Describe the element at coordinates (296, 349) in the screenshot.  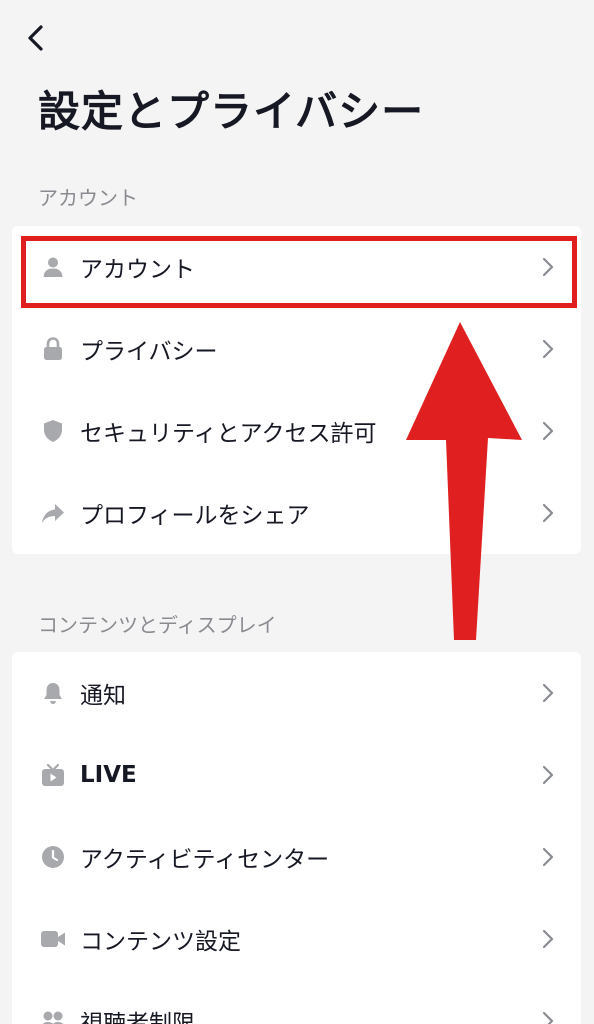
I see `menu-item-privacy: プライバシー` at that location.